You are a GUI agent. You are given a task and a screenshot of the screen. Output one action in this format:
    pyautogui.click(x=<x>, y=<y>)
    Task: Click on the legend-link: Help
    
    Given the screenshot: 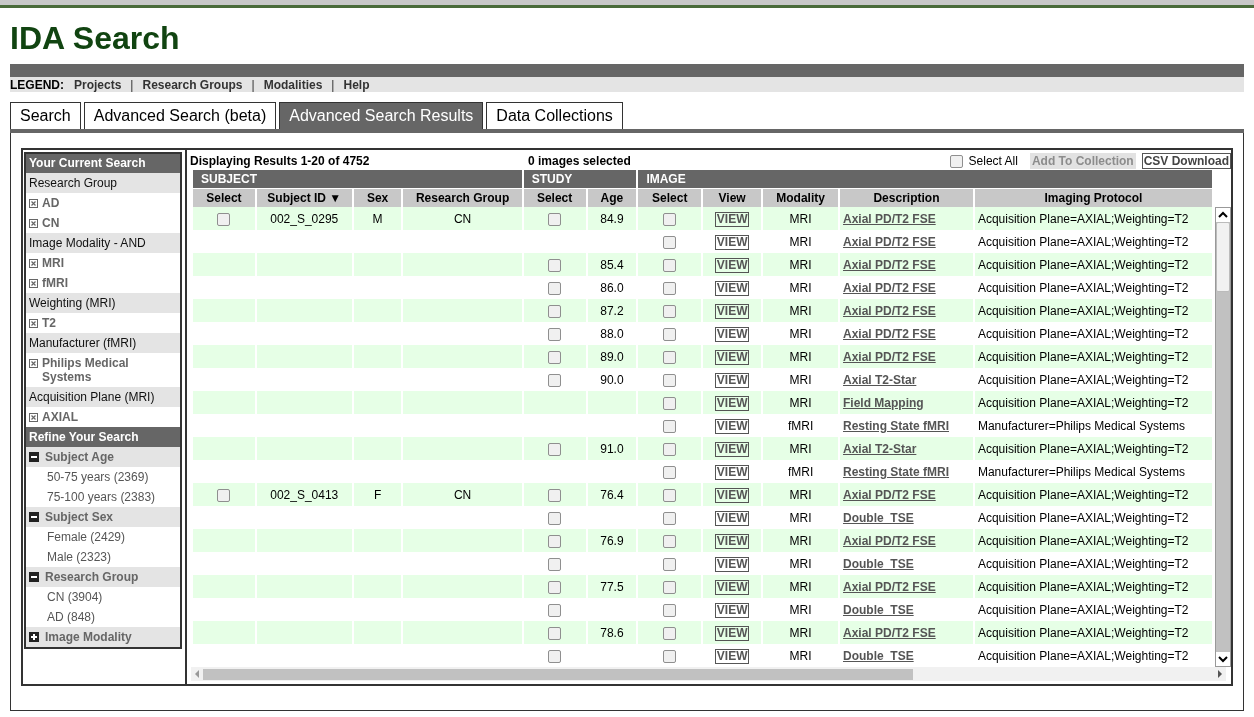 What is the action you would take?
    pyautogui.click(x=356, y=84)
    